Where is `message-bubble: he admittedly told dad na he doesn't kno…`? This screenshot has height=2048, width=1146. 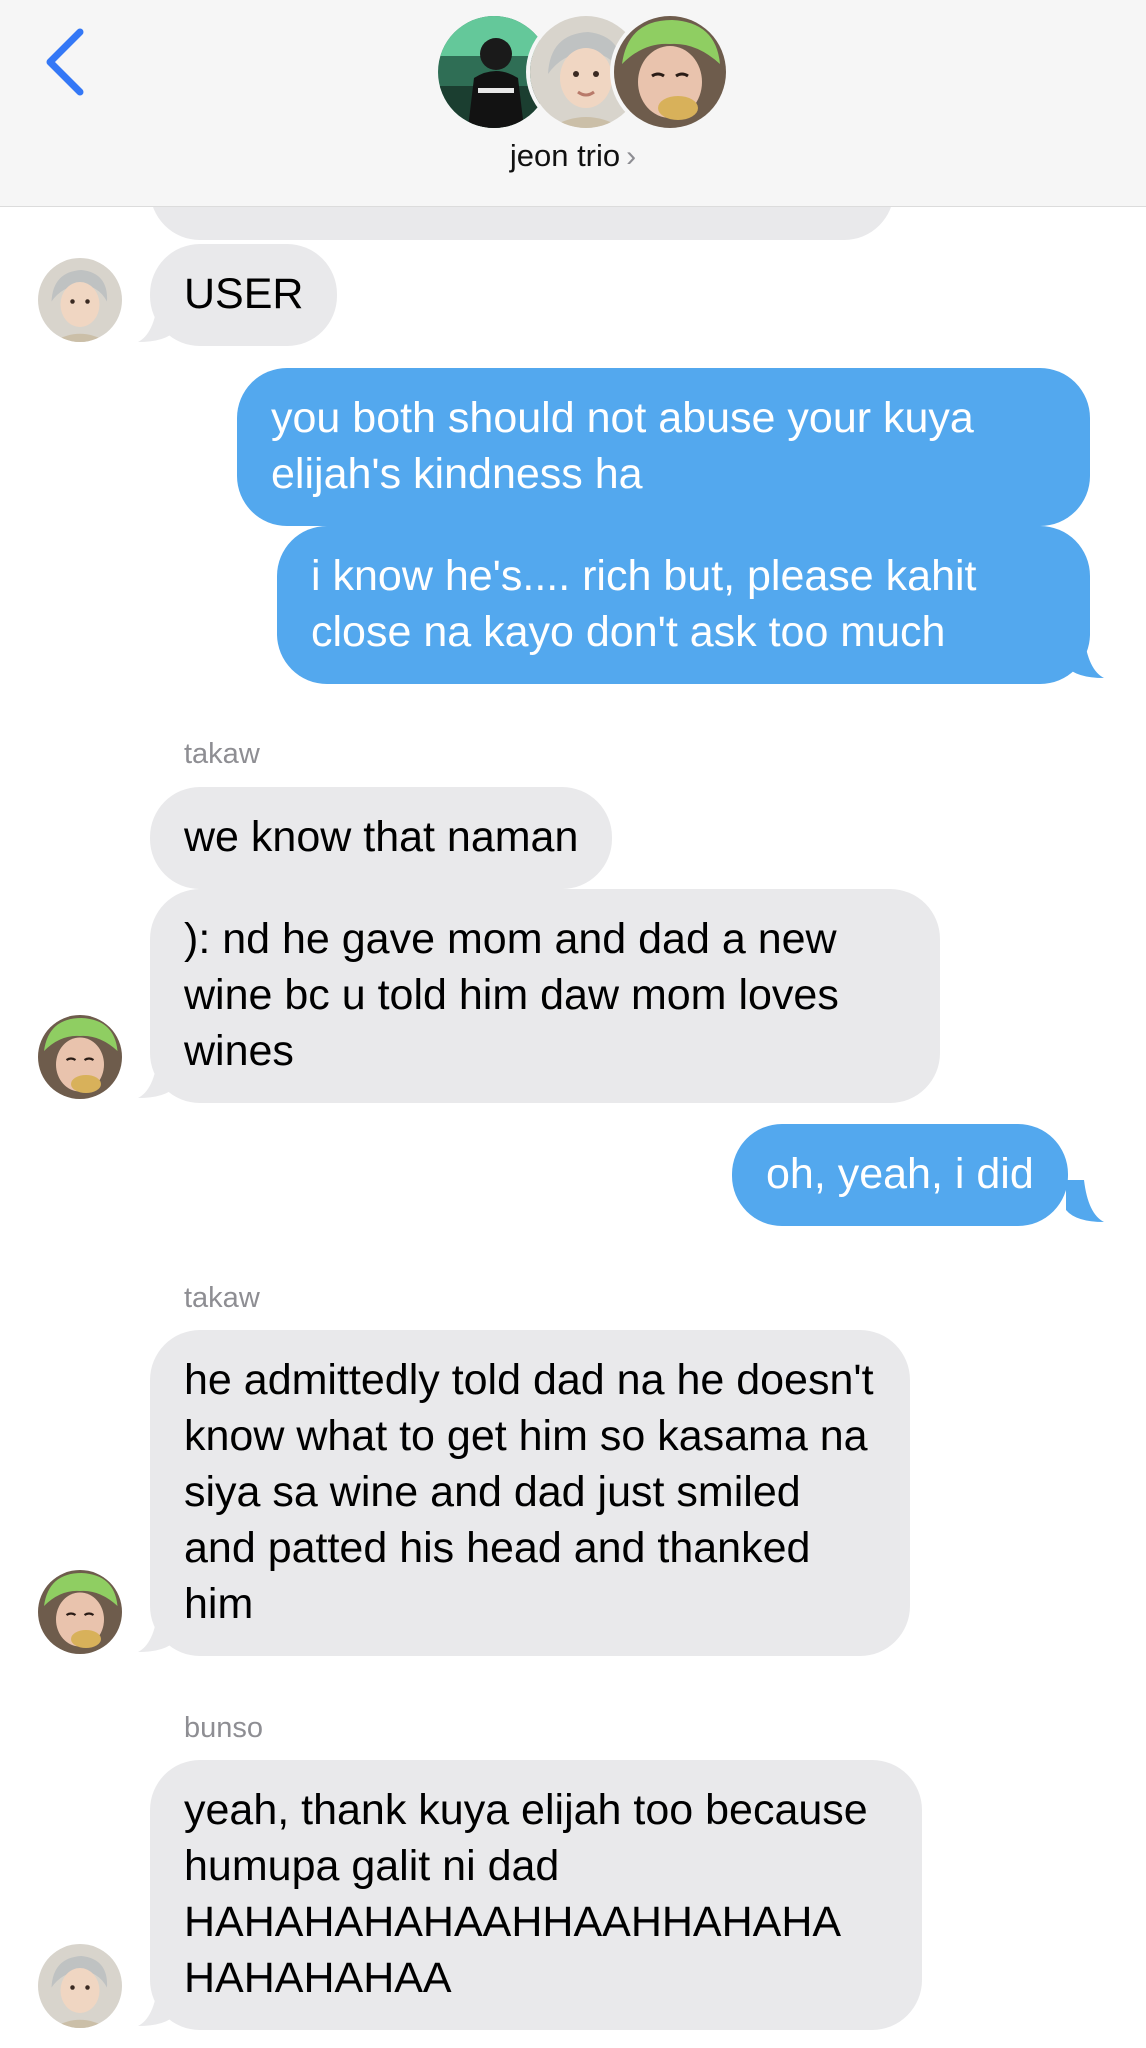
message-bubble: he admittedly told dad na he doesn't kno… is located at coordinates (530, 1493).